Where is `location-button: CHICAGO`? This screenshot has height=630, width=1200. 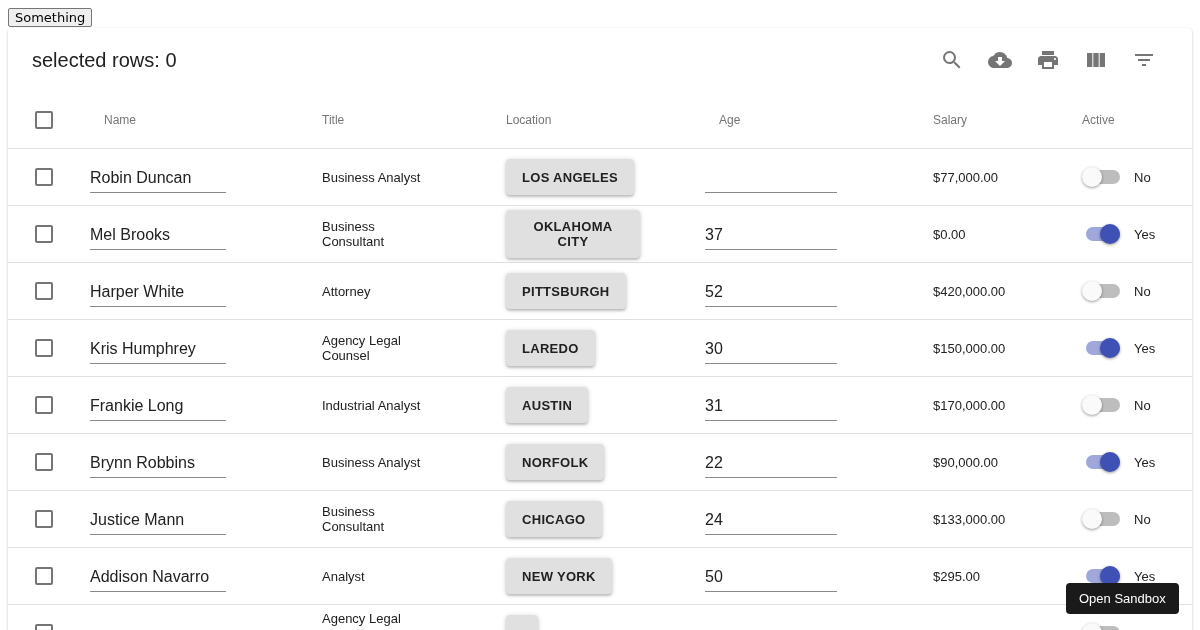
location-button: CHICAGO is located at coordinates (554, 519).